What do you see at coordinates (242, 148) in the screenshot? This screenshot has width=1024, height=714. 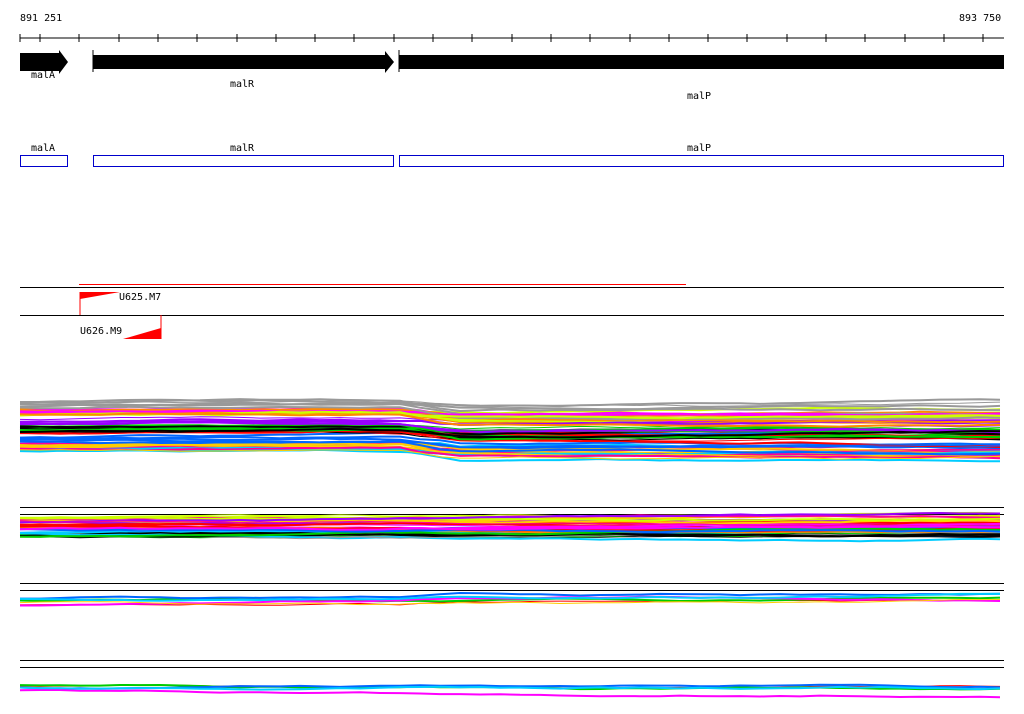 I see `box-label-malR: malR` at bounding box center [242, 148].